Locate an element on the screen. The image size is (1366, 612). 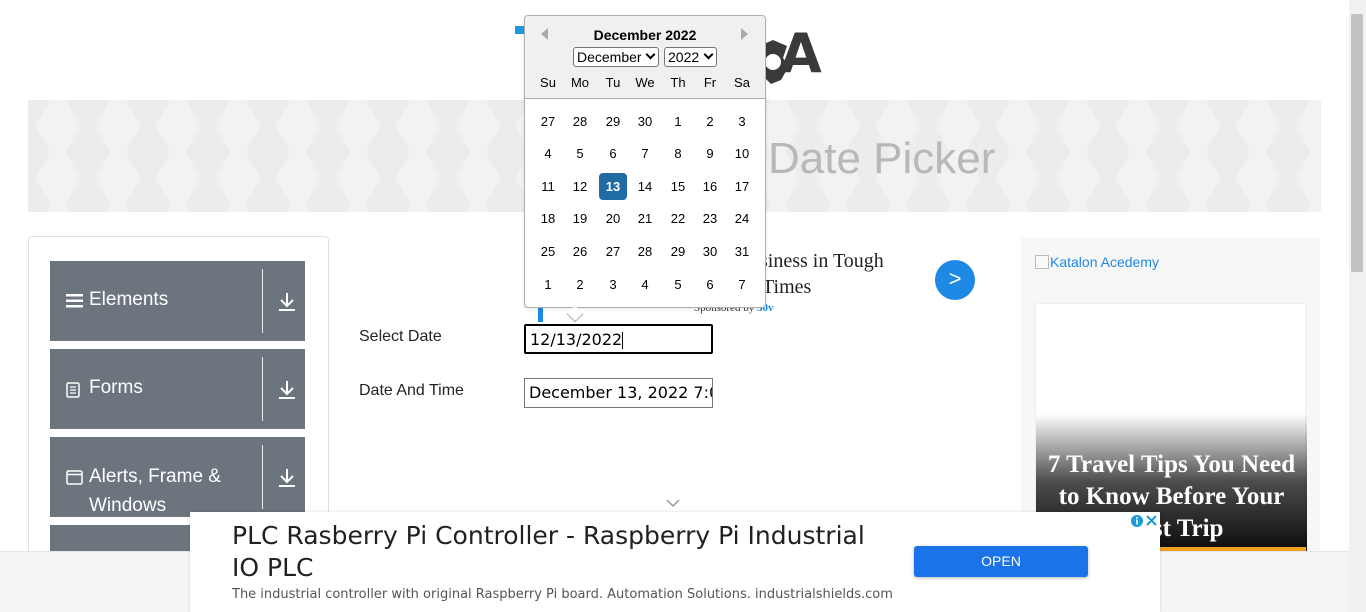
calendar-day-selected: 13 is located at coordinates (613, 186).